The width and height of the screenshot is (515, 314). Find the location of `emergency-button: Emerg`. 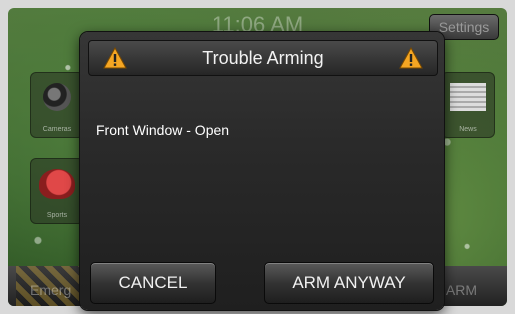

emergency-button: Emerg is located at coordinates (50, 290).